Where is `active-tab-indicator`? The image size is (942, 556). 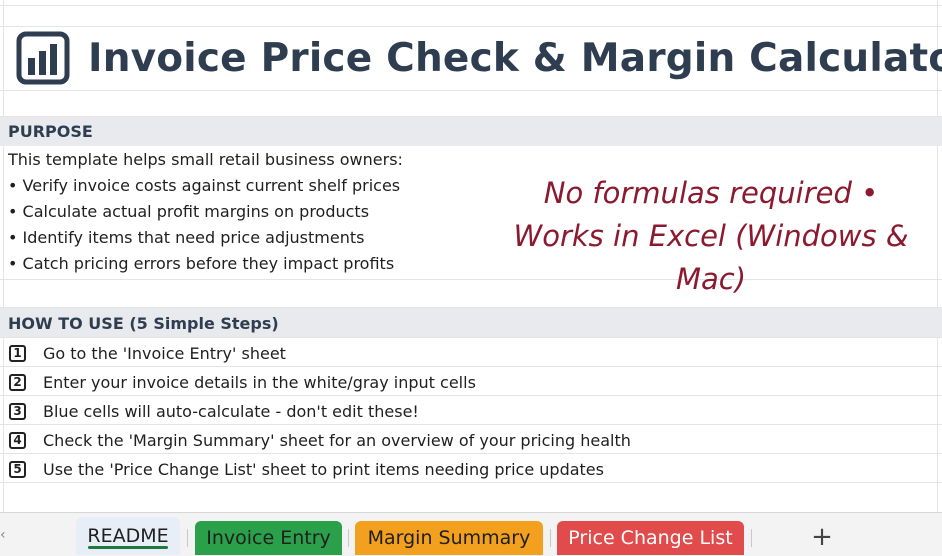
active-tab-indicator is located at coordinates (128, 547).